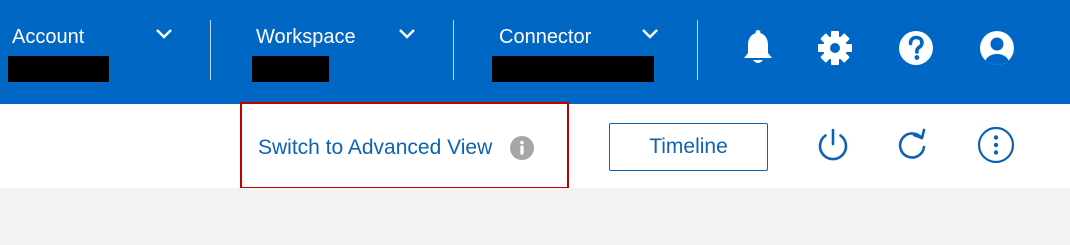 Image resolution: width=1070 pixels, height=245 pixels. What do you see at coordinates (545, 37) in the screenshot?
I see `connector-label: Connector` at bounding box center [545, 37].